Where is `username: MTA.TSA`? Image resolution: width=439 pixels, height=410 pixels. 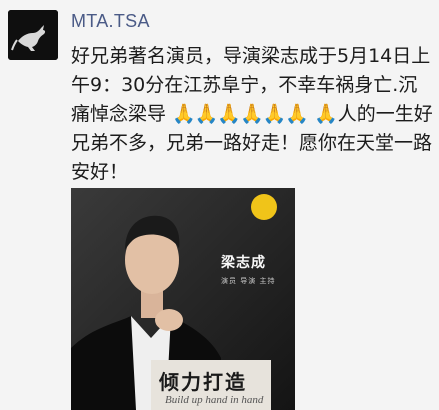 username: MTA.TSA is located at coordinates (110, 21).